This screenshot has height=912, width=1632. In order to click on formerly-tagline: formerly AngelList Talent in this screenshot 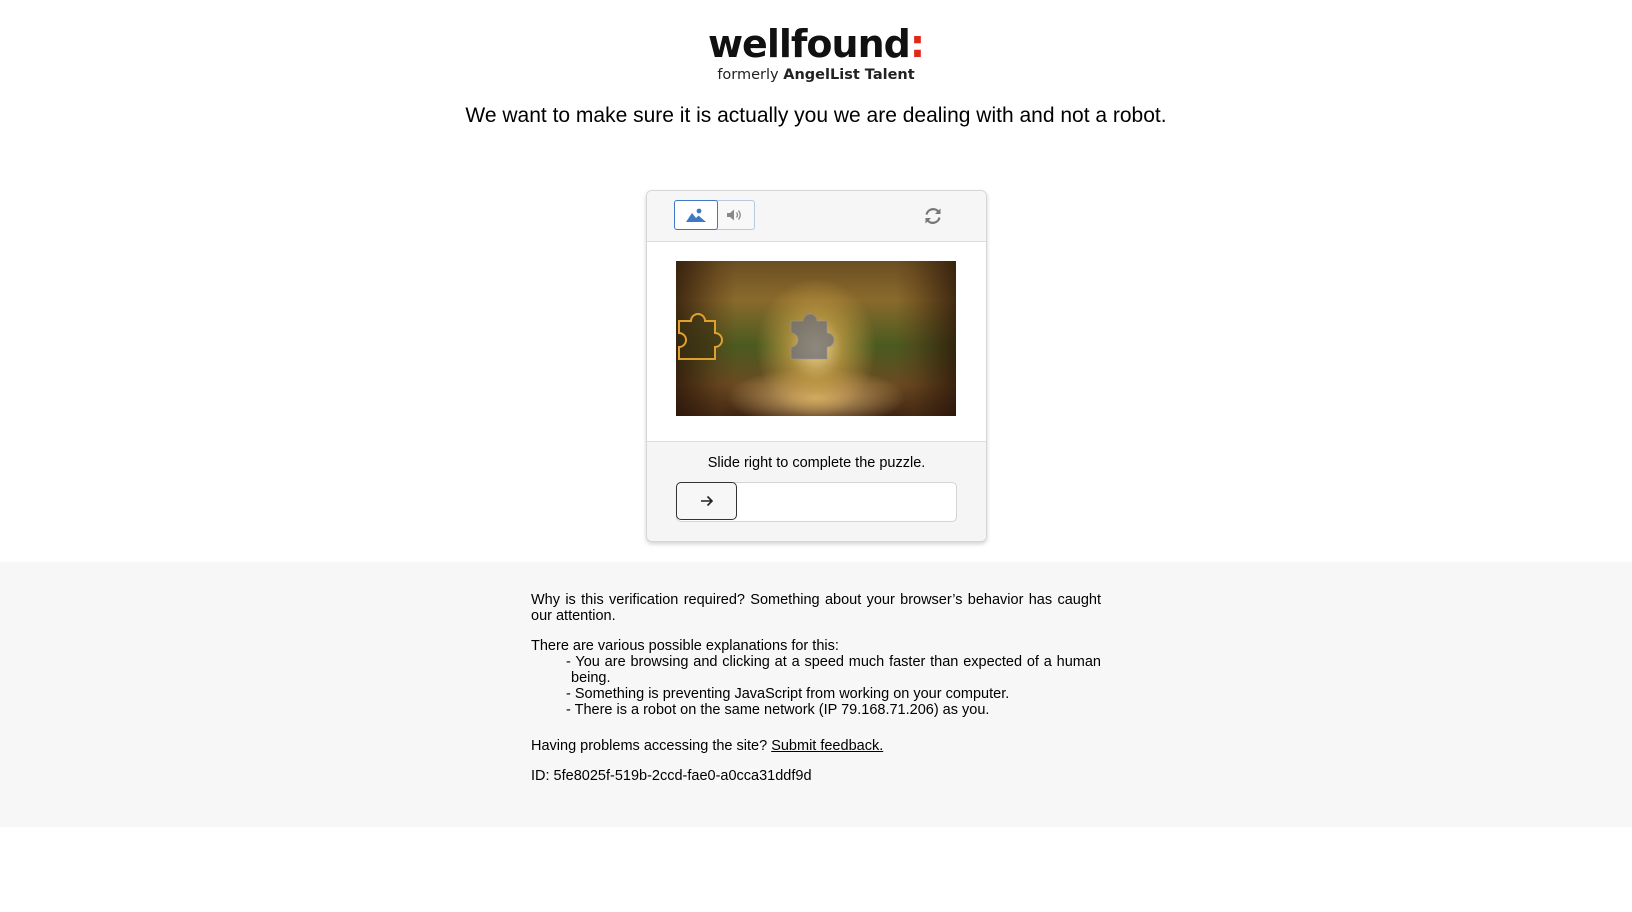, I will do `click(816, 75)`.